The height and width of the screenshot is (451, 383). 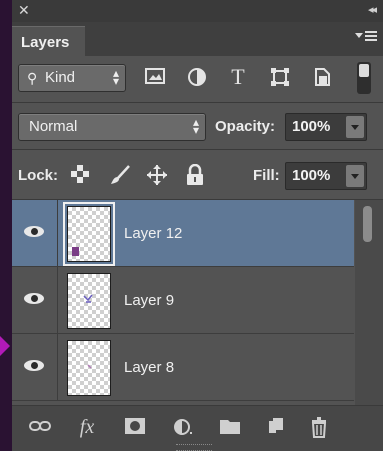 I want to click on layers-scrollbar, so click(x=369, y=302).